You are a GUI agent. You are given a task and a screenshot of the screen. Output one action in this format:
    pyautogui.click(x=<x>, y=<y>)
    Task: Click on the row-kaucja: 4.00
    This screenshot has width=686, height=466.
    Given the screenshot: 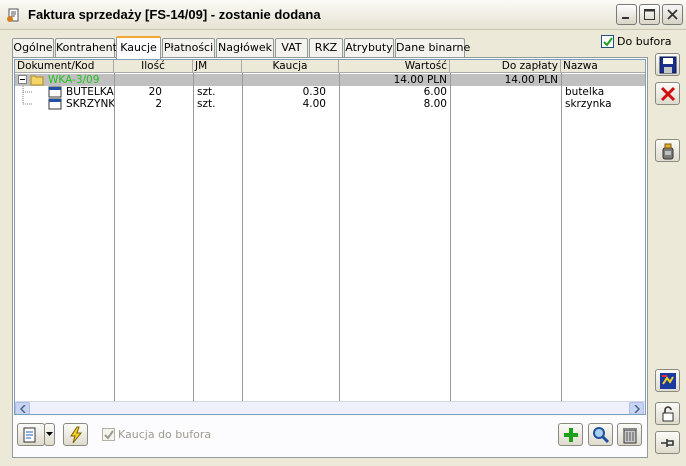 What is the action you would take?
    pyautogui.click(x=314, y=104)
    